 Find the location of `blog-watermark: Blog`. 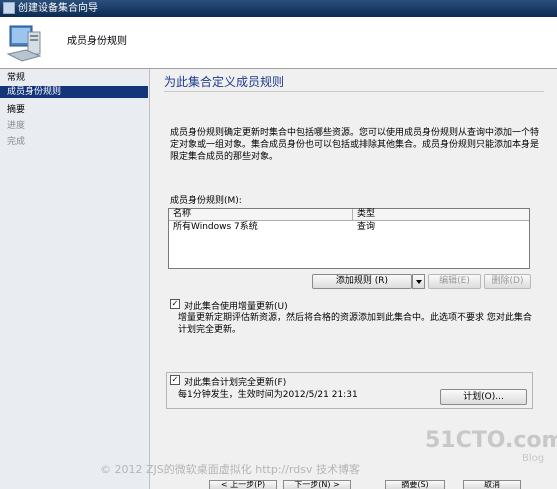

blog-watermark: Blog is located at coordinates (533, 458).